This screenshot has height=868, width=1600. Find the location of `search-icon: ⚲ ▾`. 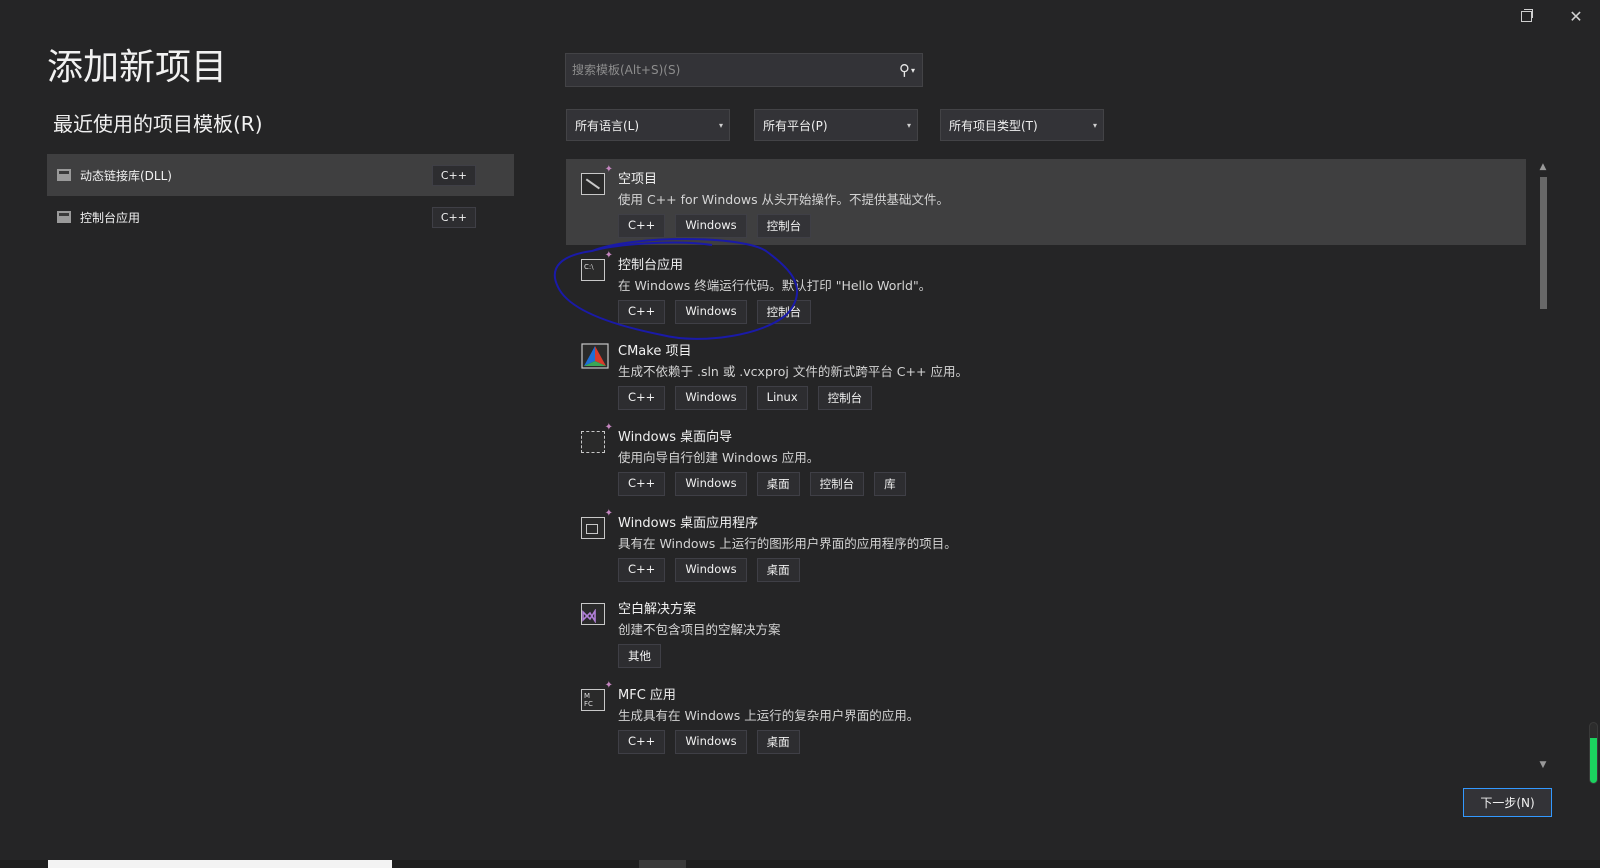

search-icon: ⚲ ▾ is located at coordinates (907, 70).